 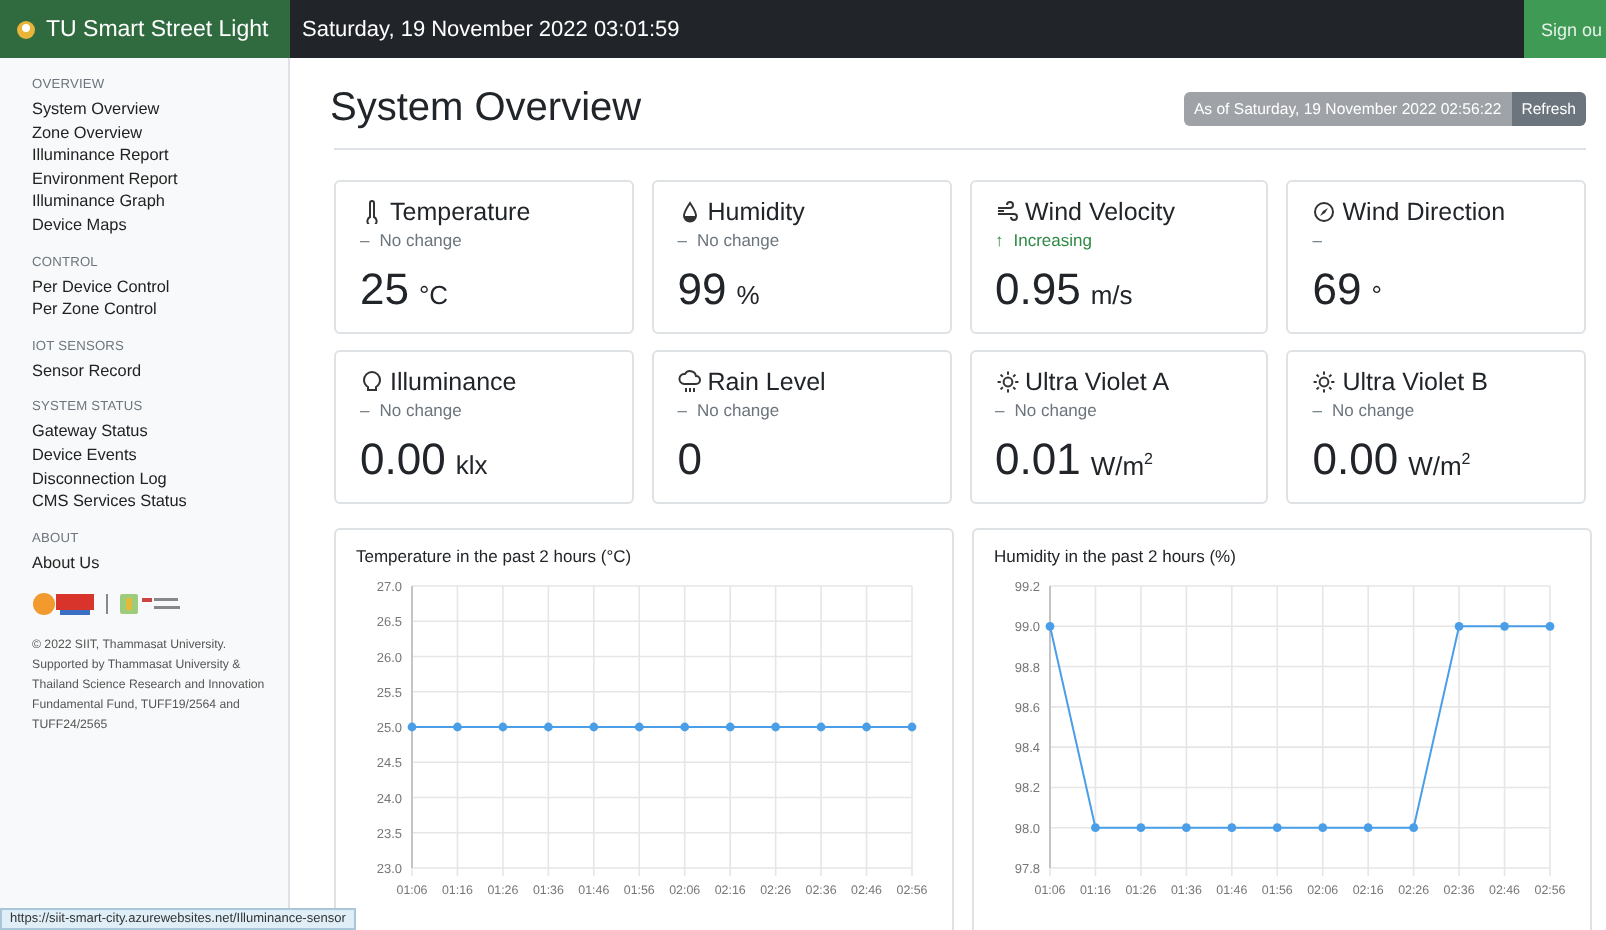 I want to click on value-unit: °, so click(x=1376, y=295).